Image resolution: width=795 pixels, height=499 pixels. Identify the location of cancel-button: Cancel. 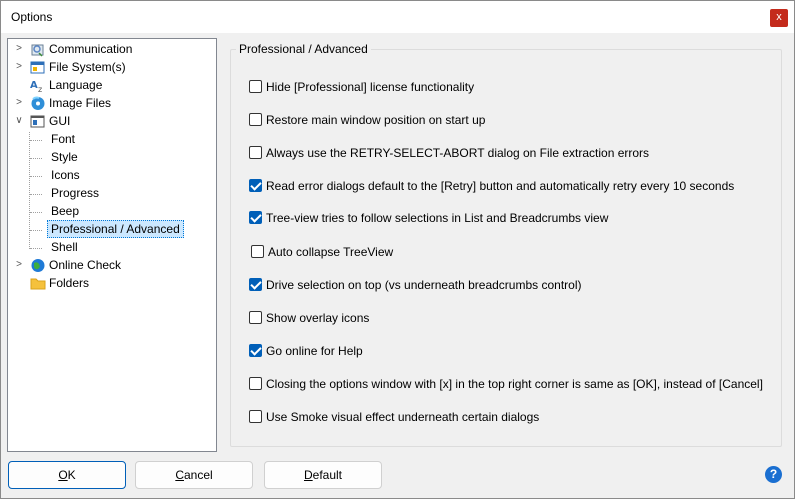
(194, 475).